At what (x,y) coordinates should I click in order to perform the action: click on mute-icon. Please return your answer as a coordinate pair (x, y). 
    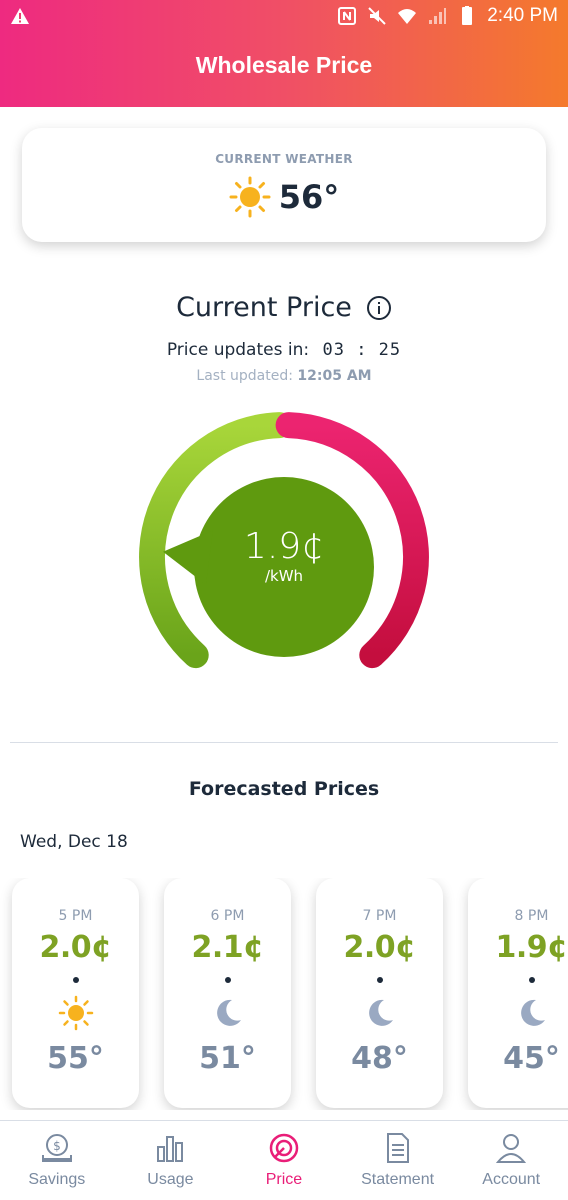
    Looking at the image, I should click on (377, 16).